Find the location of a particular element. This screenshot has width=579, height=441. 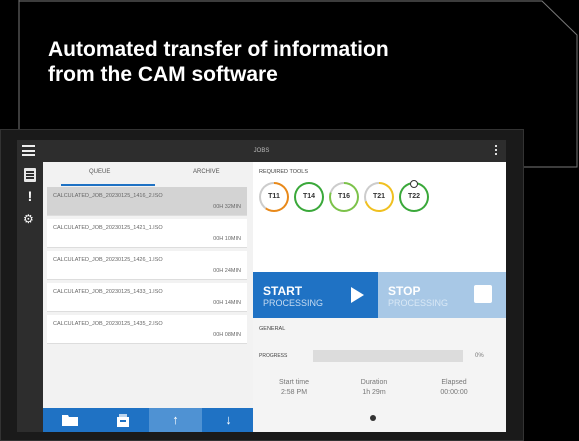

tool-label: T11 is located at coordinates (274, 197).